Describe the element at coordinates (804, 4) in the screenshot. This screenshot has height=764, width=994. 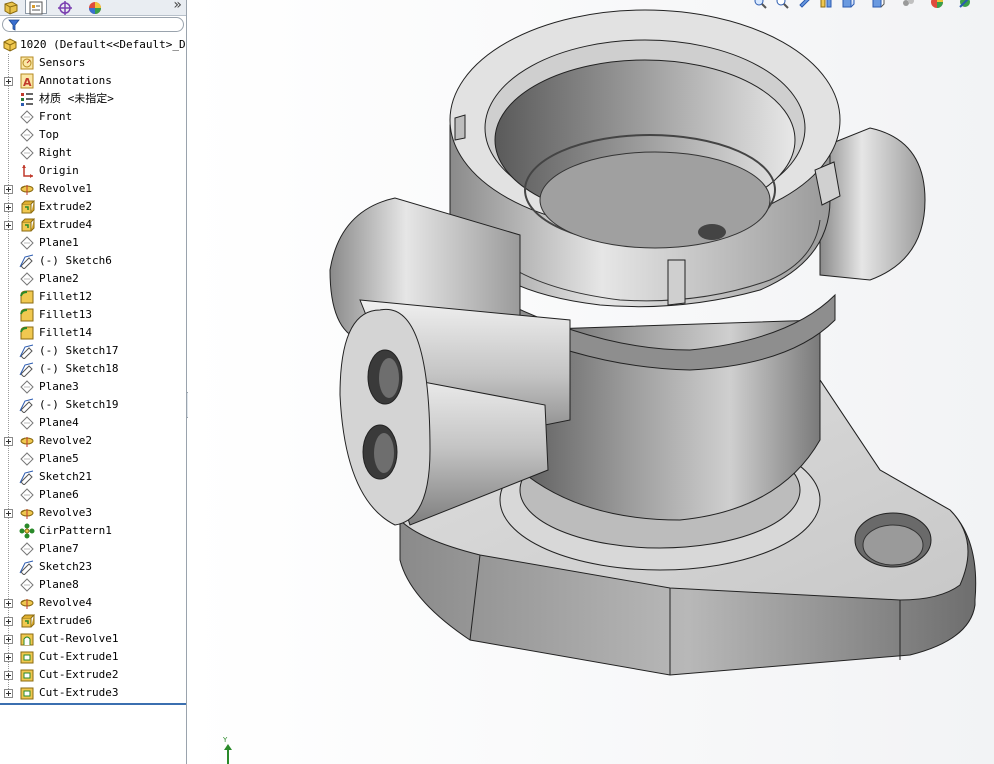
I see `previous-view-icon` at that location.